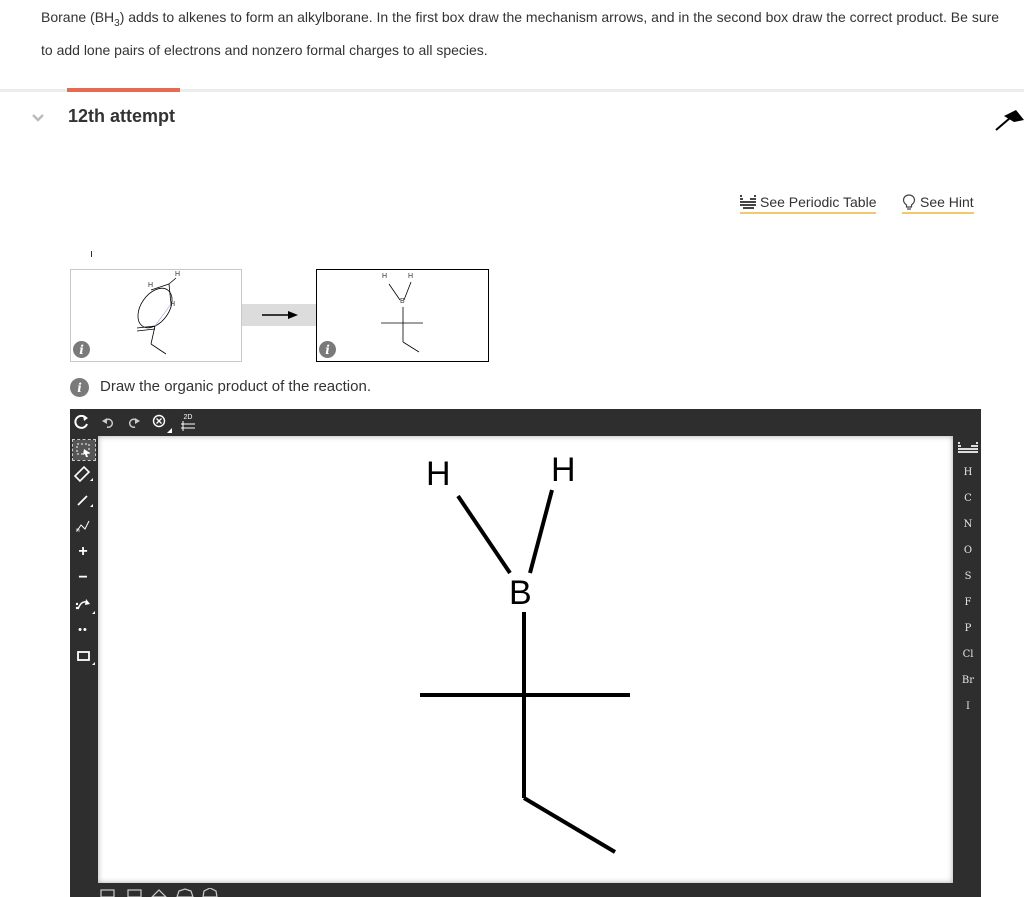 The height and width of the screenshot is (897, 1024). What do you see at coordinates (162, 424) in the screenshot?
I see `zoom-icon` at bounding box center [162, 424].